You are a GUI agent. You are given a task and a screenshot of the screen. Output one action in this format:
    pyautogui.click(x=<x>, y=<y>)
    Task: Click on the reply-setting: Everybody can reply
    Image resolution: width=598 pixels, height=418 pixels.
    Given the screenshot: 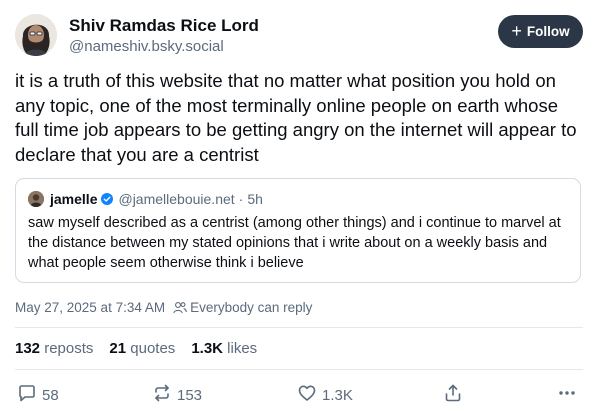 What is the action you would take?
    pyautogui.click(x=251, y=307)
    